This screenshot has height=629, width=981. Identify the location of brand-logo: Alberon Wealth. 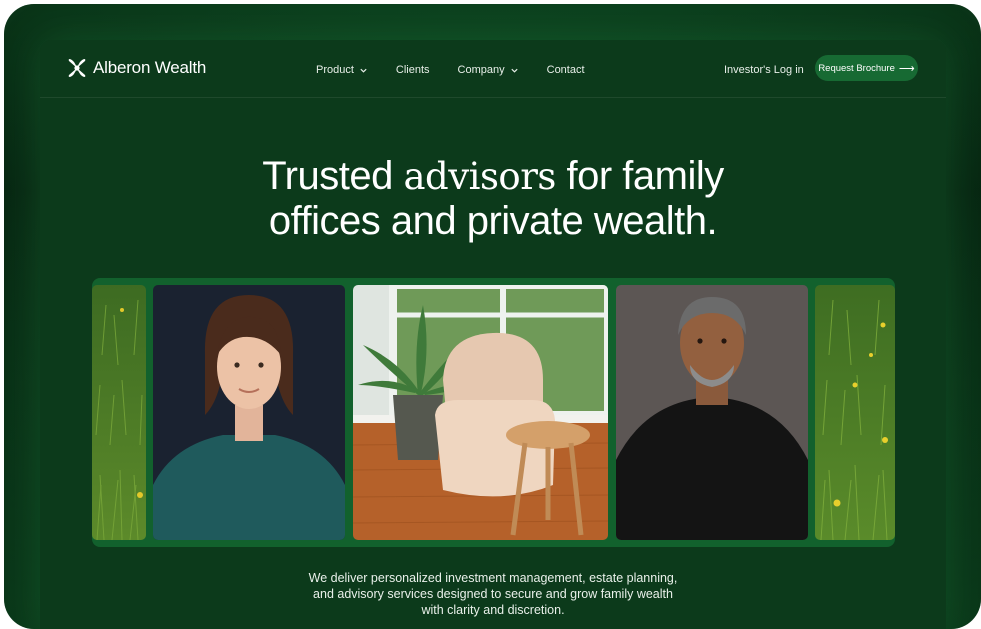
(136, 68).